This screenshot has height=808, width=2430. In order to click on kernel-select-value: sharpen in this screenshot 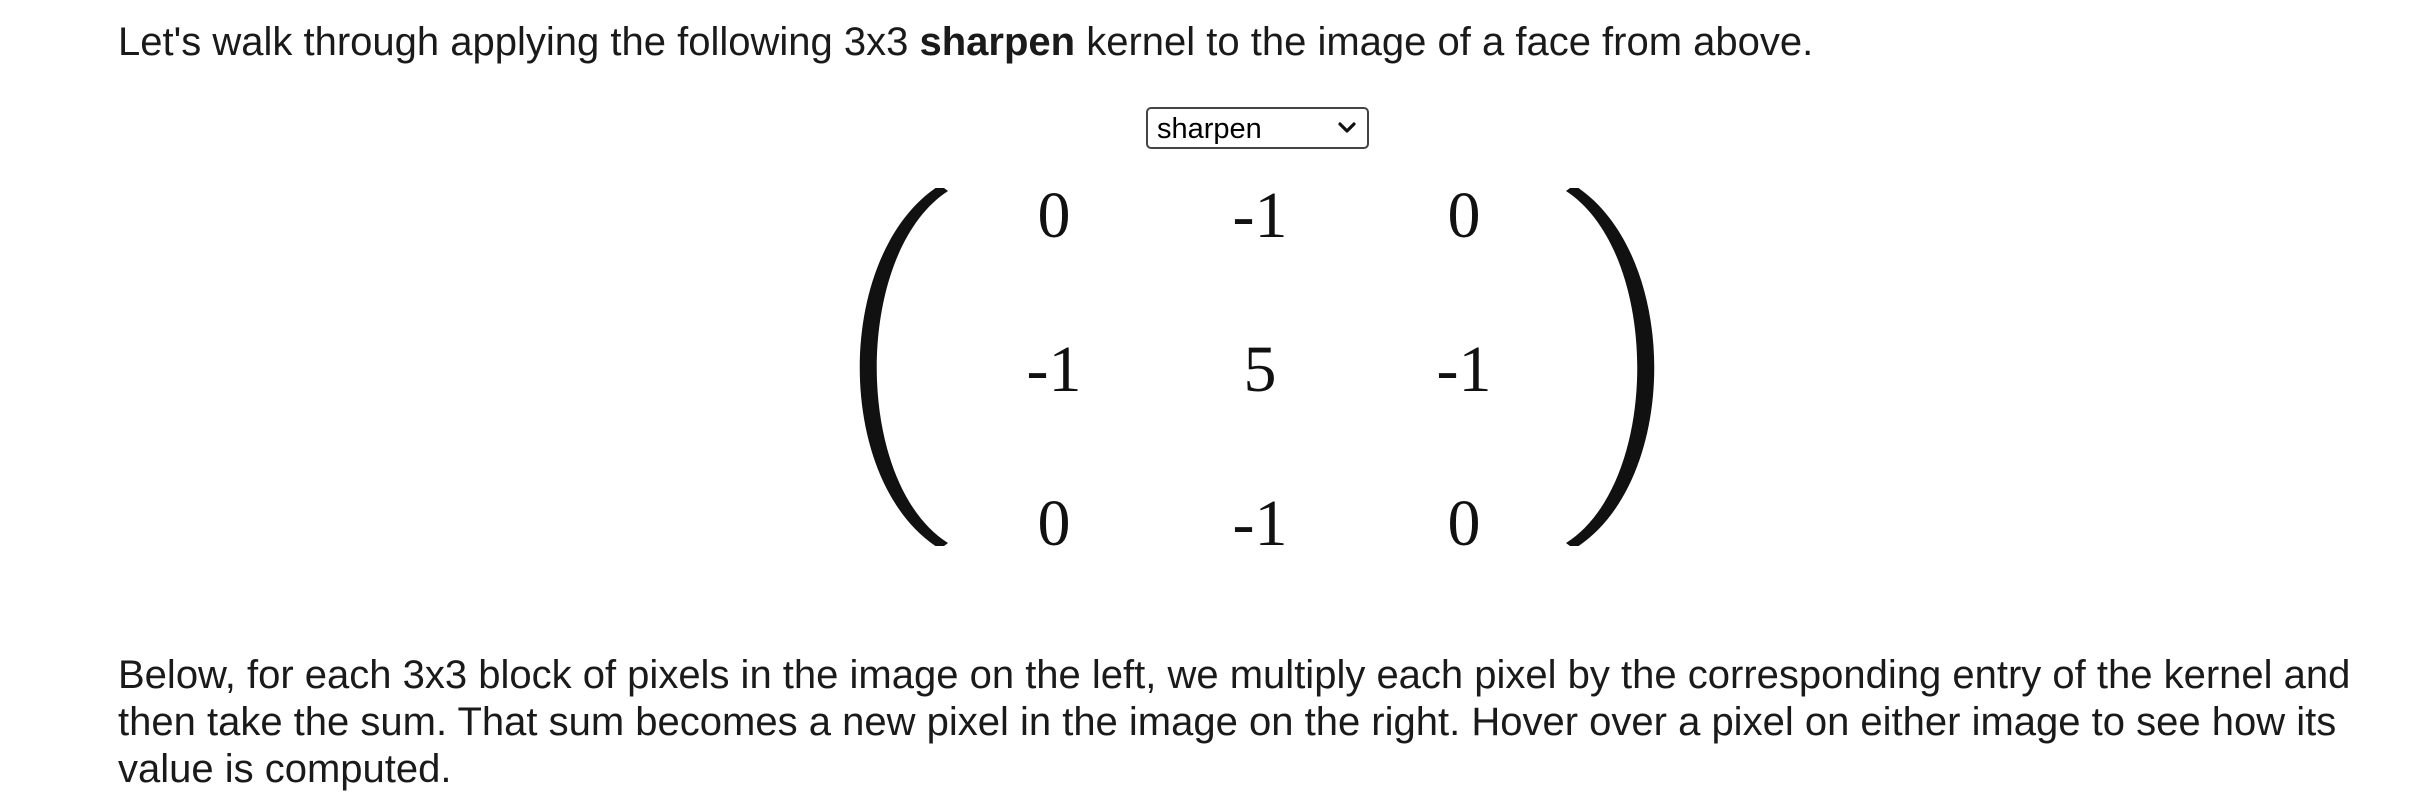, I will do `click(1209, 129)`.